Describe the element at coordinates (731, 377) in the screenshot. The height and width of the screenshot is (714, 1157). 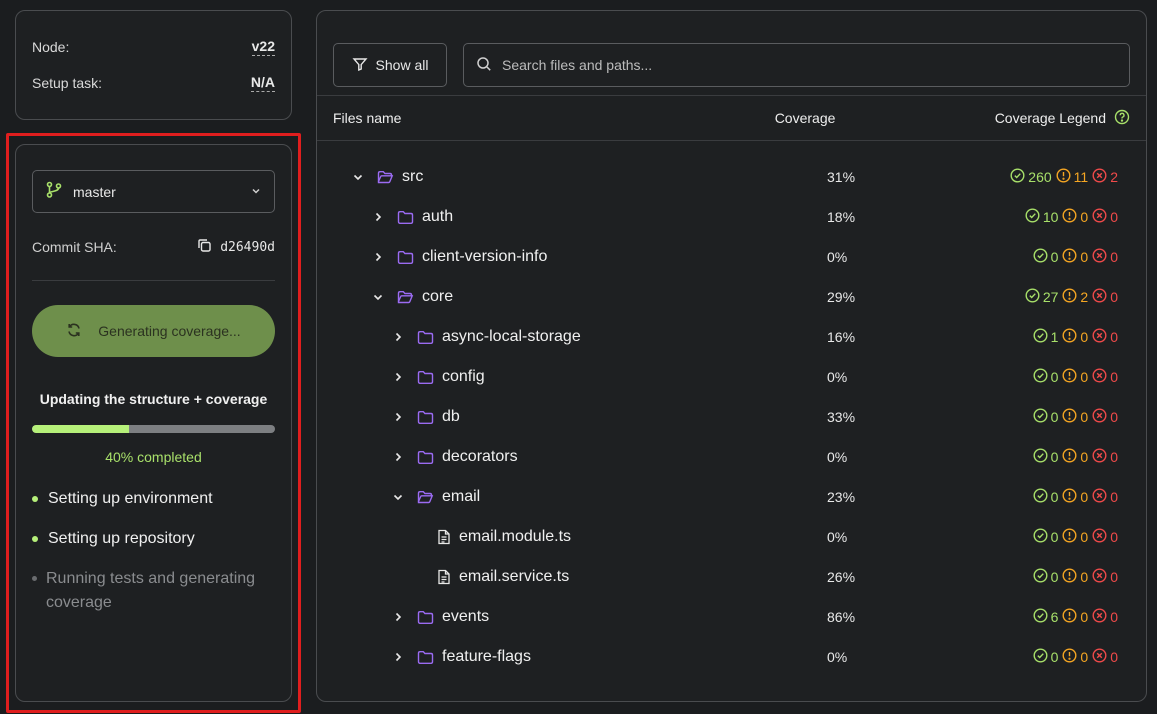
I see `folder-row: config 0% 0 0 0` at that location.